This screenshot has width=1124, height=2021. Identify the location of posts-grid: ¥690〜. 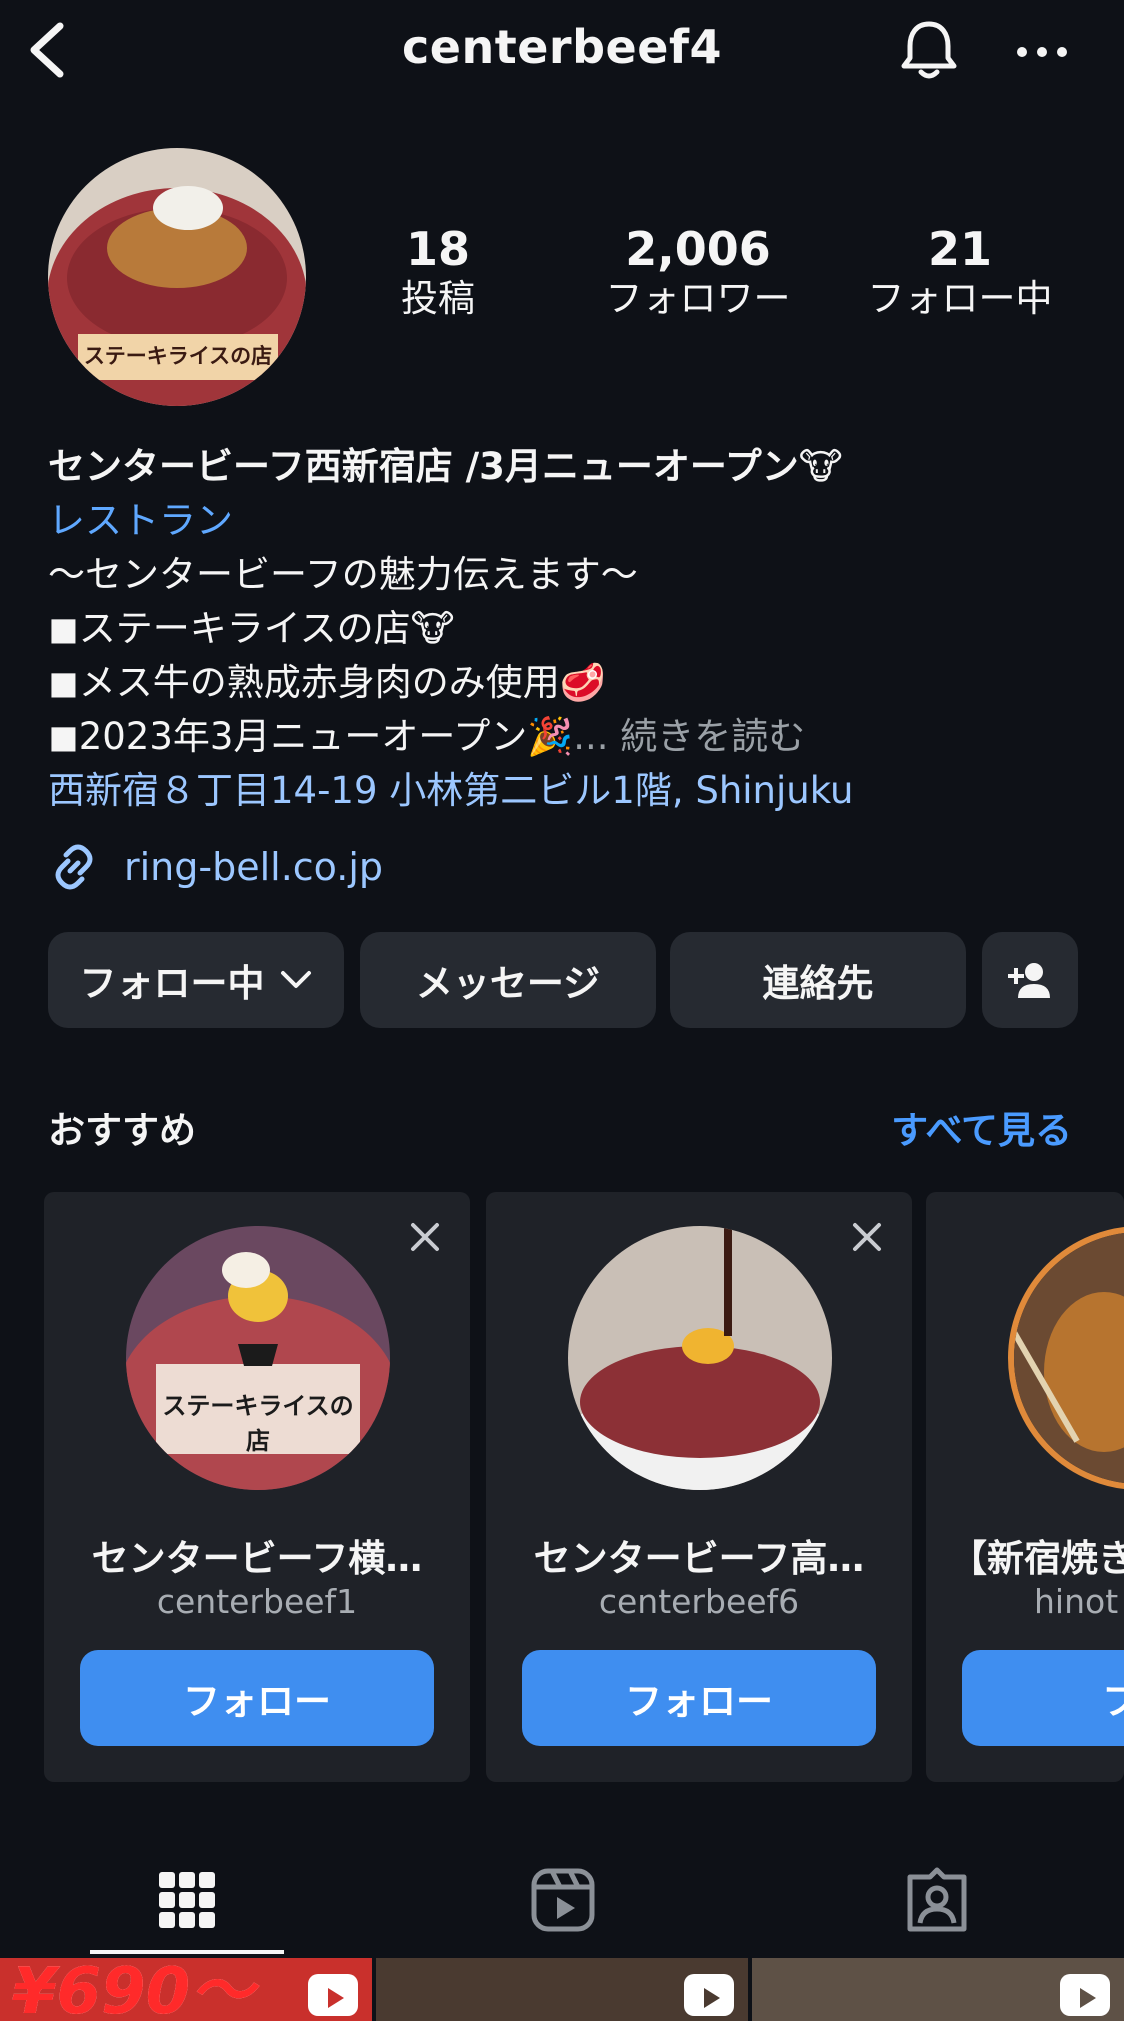
(562, 1989).